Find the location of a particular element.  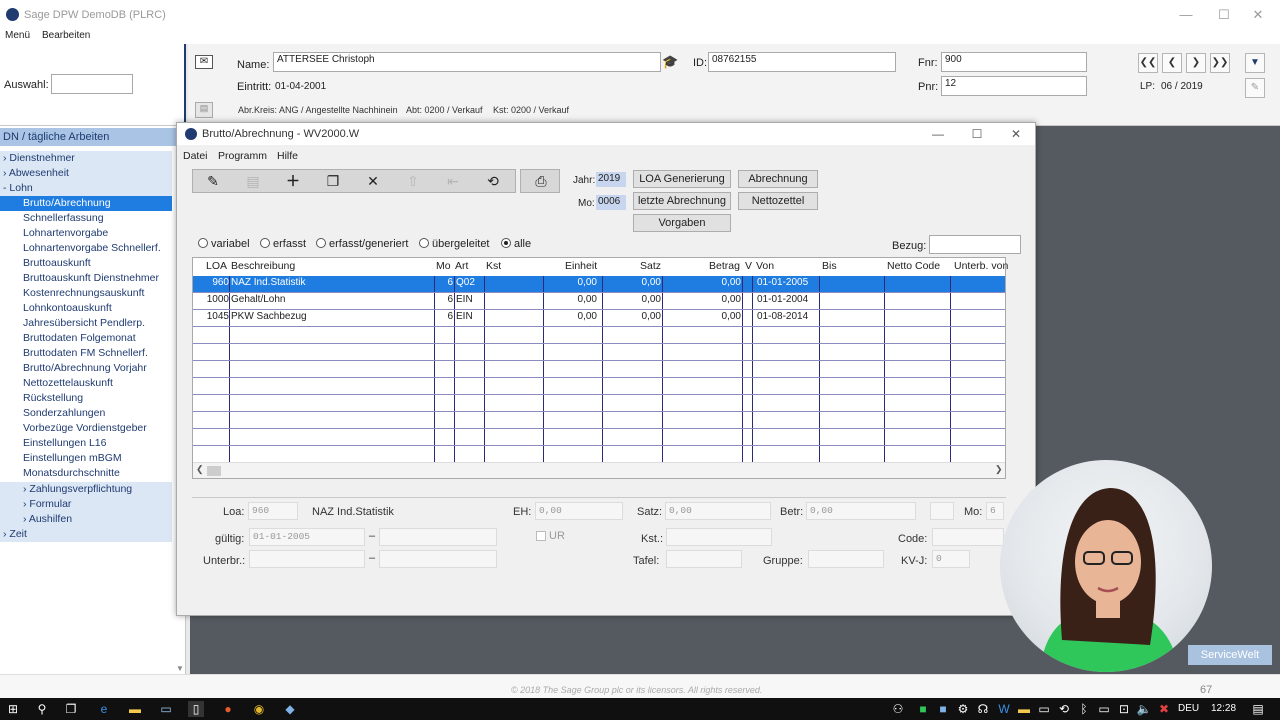

jahr-input: 2019 is located at coordinates (611, 179).